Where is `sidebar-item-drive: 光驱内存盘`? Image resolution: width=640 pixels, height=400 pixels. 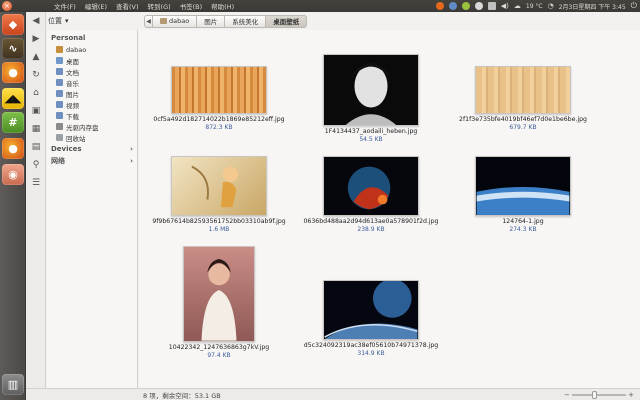 sidebar-item-drive: 光驱内存盘 is located at coordinates (92, 126).